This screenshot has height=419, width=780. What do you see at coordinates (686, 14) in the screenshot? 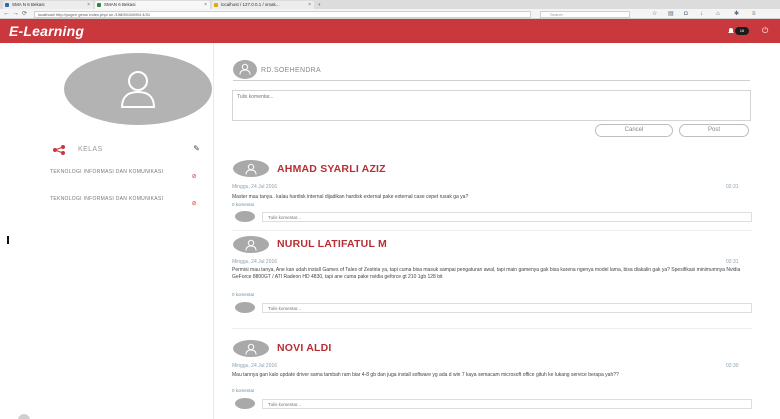
I see `pocket-icon: ◘` at bounding box center [686, 14].